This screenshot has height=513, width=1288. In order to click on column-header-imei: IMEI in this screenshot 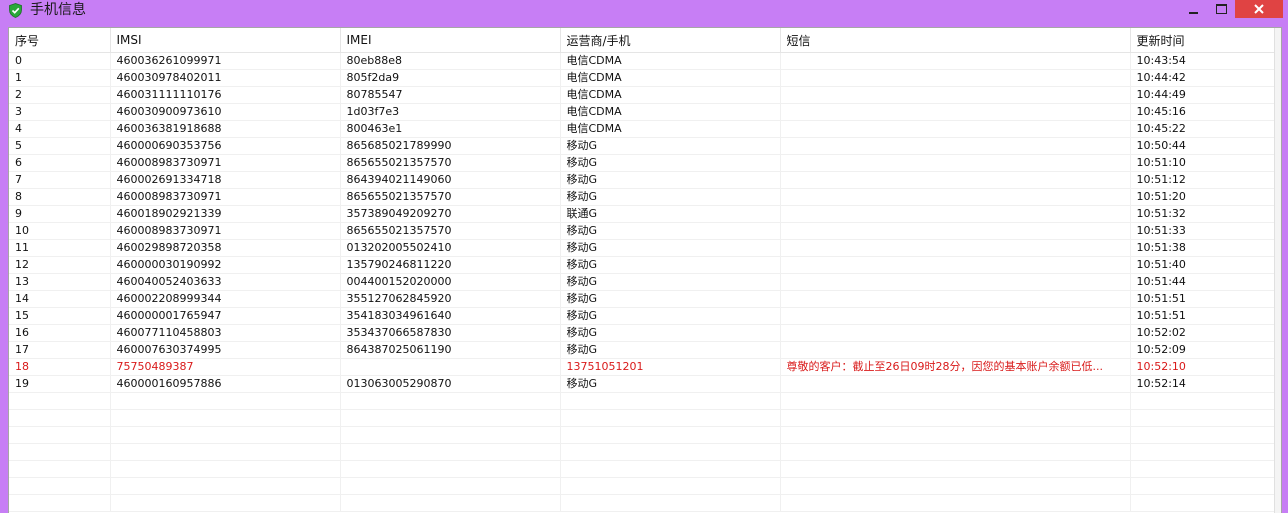, I will do `click(450, 40)`.